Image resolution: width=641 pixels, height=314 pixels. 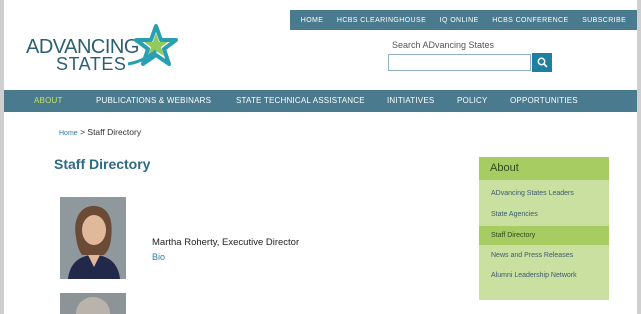 I want to click on main-nav-opportunities: OPPORTUNITIES, so click(x=544, y=101).